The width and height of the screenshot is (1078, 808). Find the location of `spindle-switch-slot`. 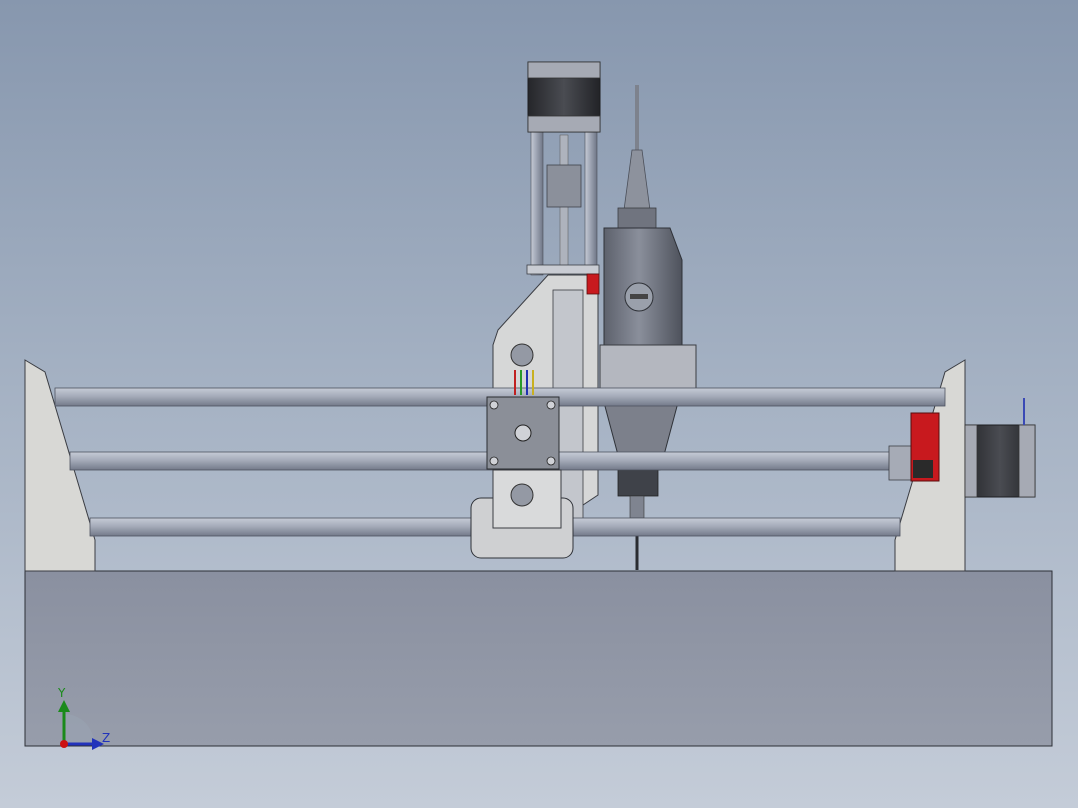

spindle-switch-slot is located at coordinates (639, 296).